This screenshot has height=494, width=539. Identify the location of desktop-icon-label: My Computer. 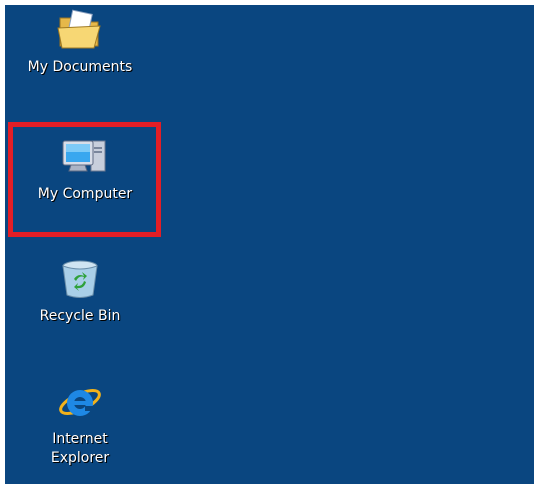
(85, 194).